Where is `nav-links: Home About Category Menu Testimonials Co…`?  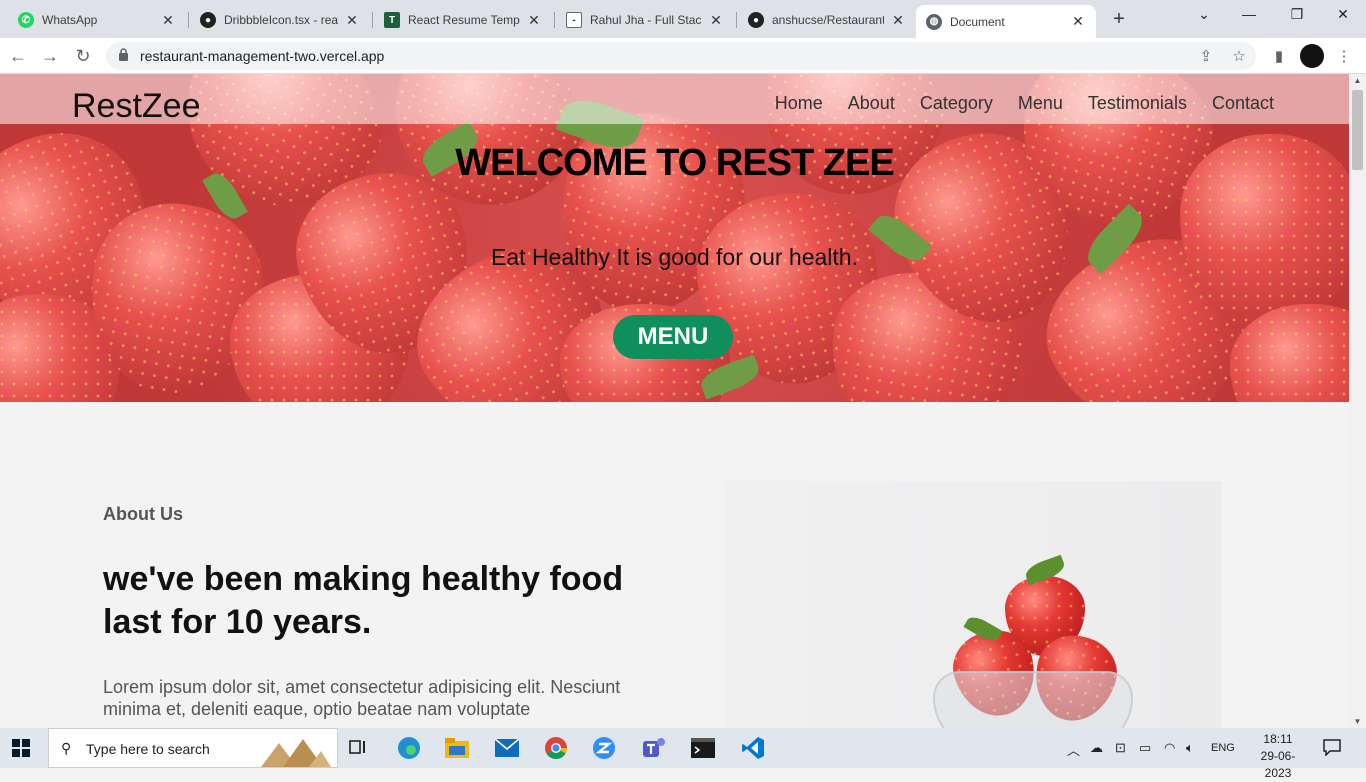
nav-links: Home About Category Menu Testimonials Co… is located at coordinates (1024, 103).